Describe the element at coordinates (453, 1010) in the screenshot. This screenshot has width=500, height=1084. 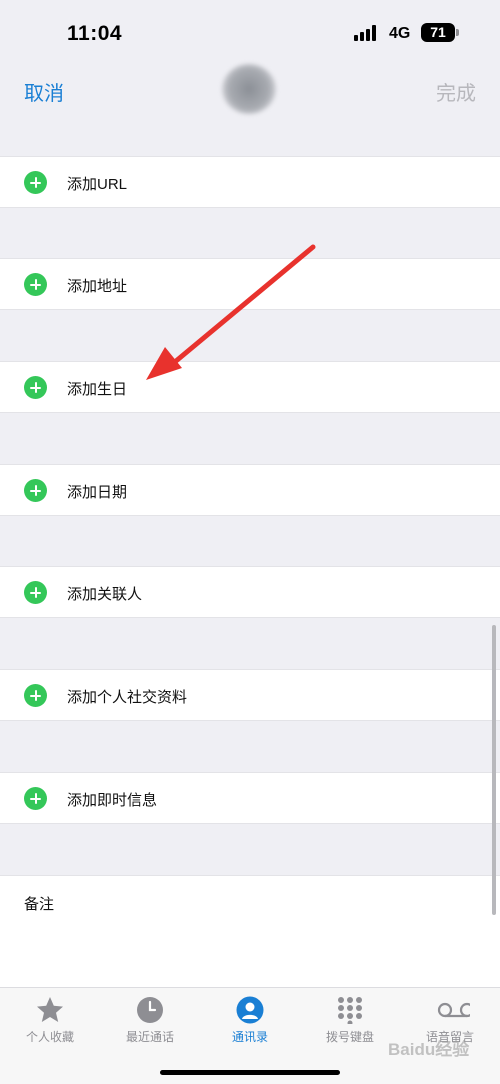
I see `voicemail-icon` at that location.